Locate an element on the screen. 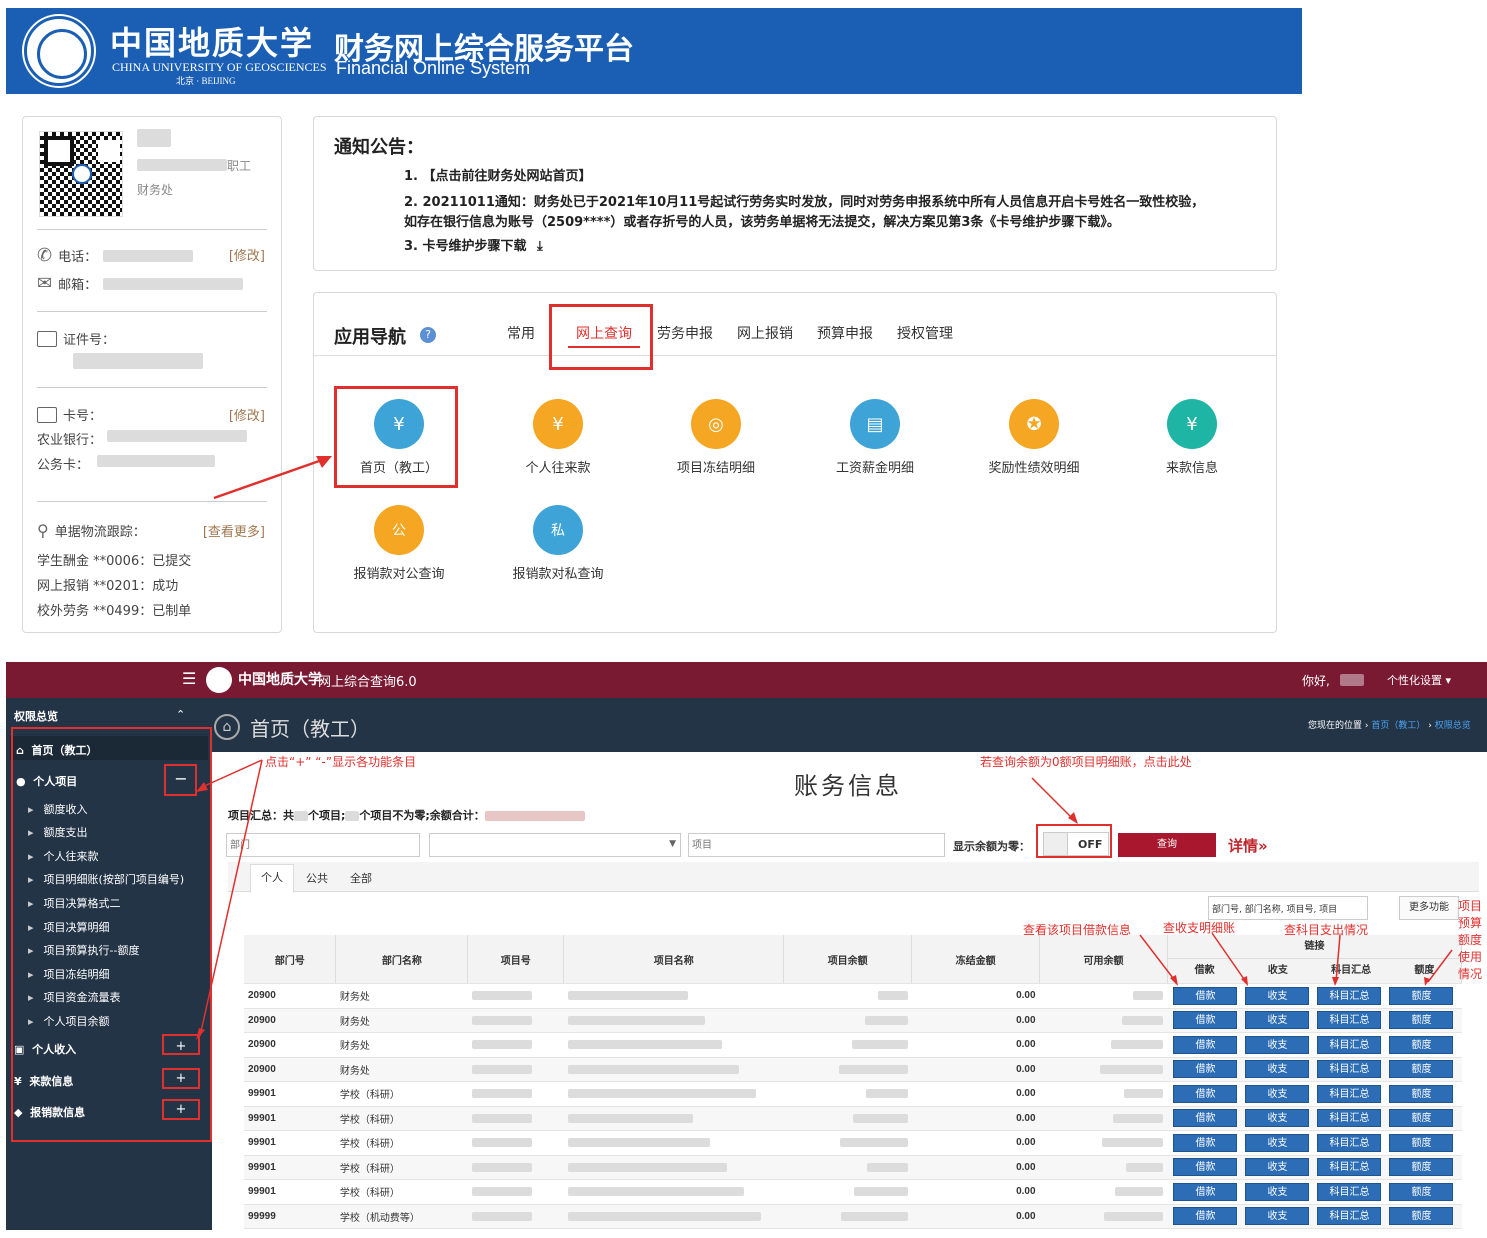 The height and width of the screenshot is (1238, 1487). view-more-link: [查看更多] is located at coordinates (234, 530).